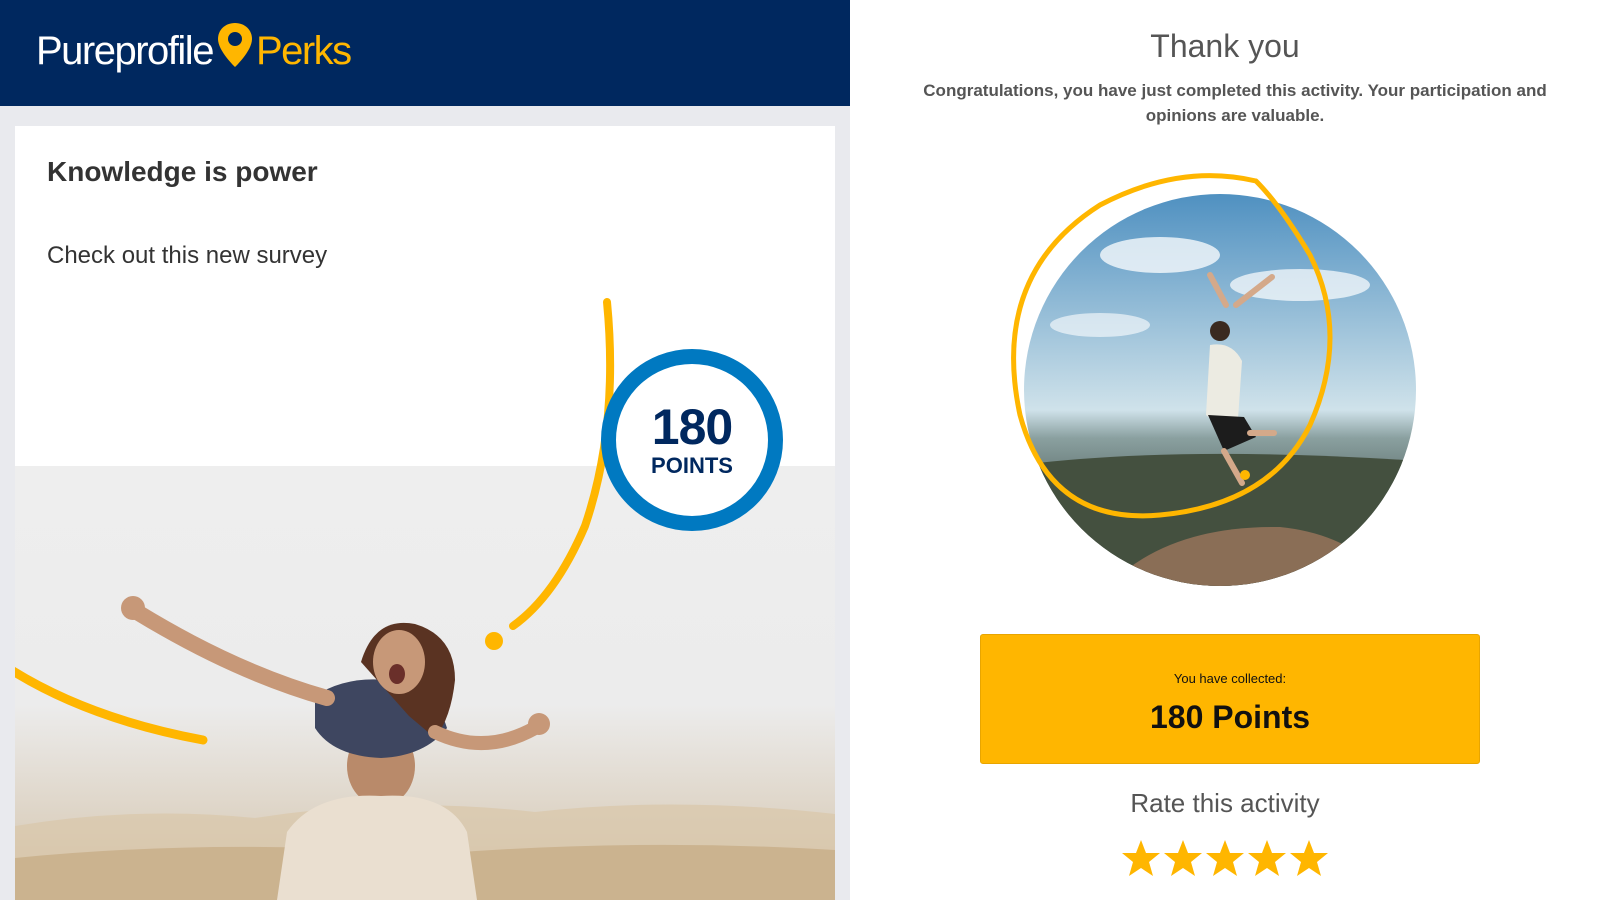 The height and width of the screenshot is (900, 1600). I want to click on points-collected-box: You have collected: 180 Points, so click(1230, 699).